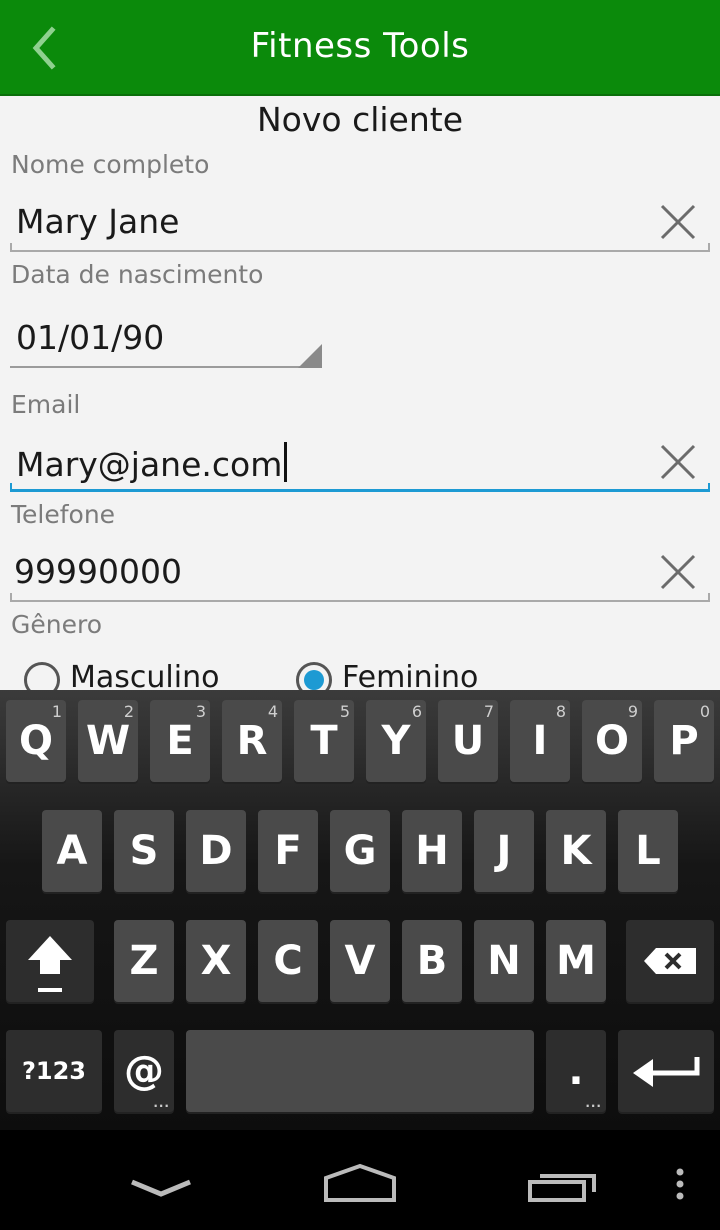  I want to click on key-k: K, so click(576, 851).